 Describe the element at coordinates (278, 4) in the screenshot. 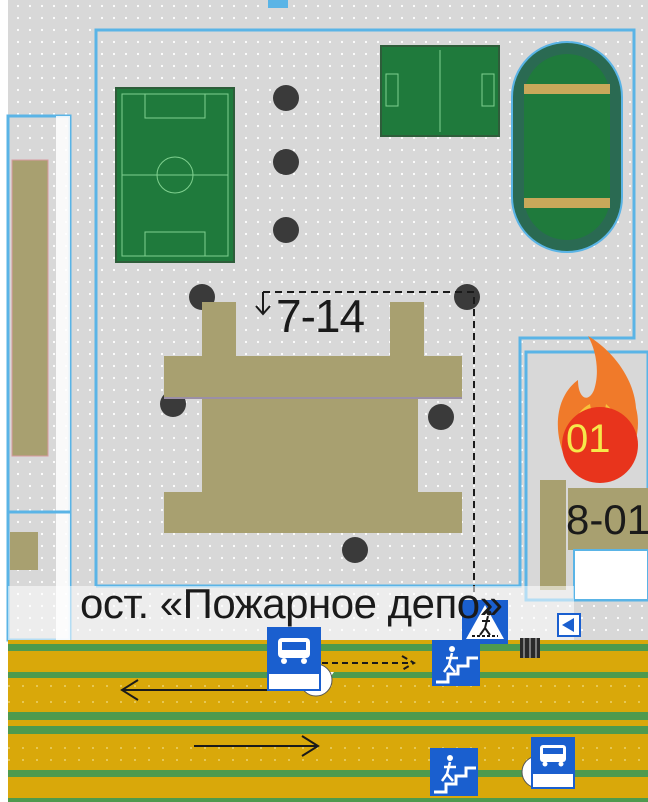

I see `top-road-marker` at that location.